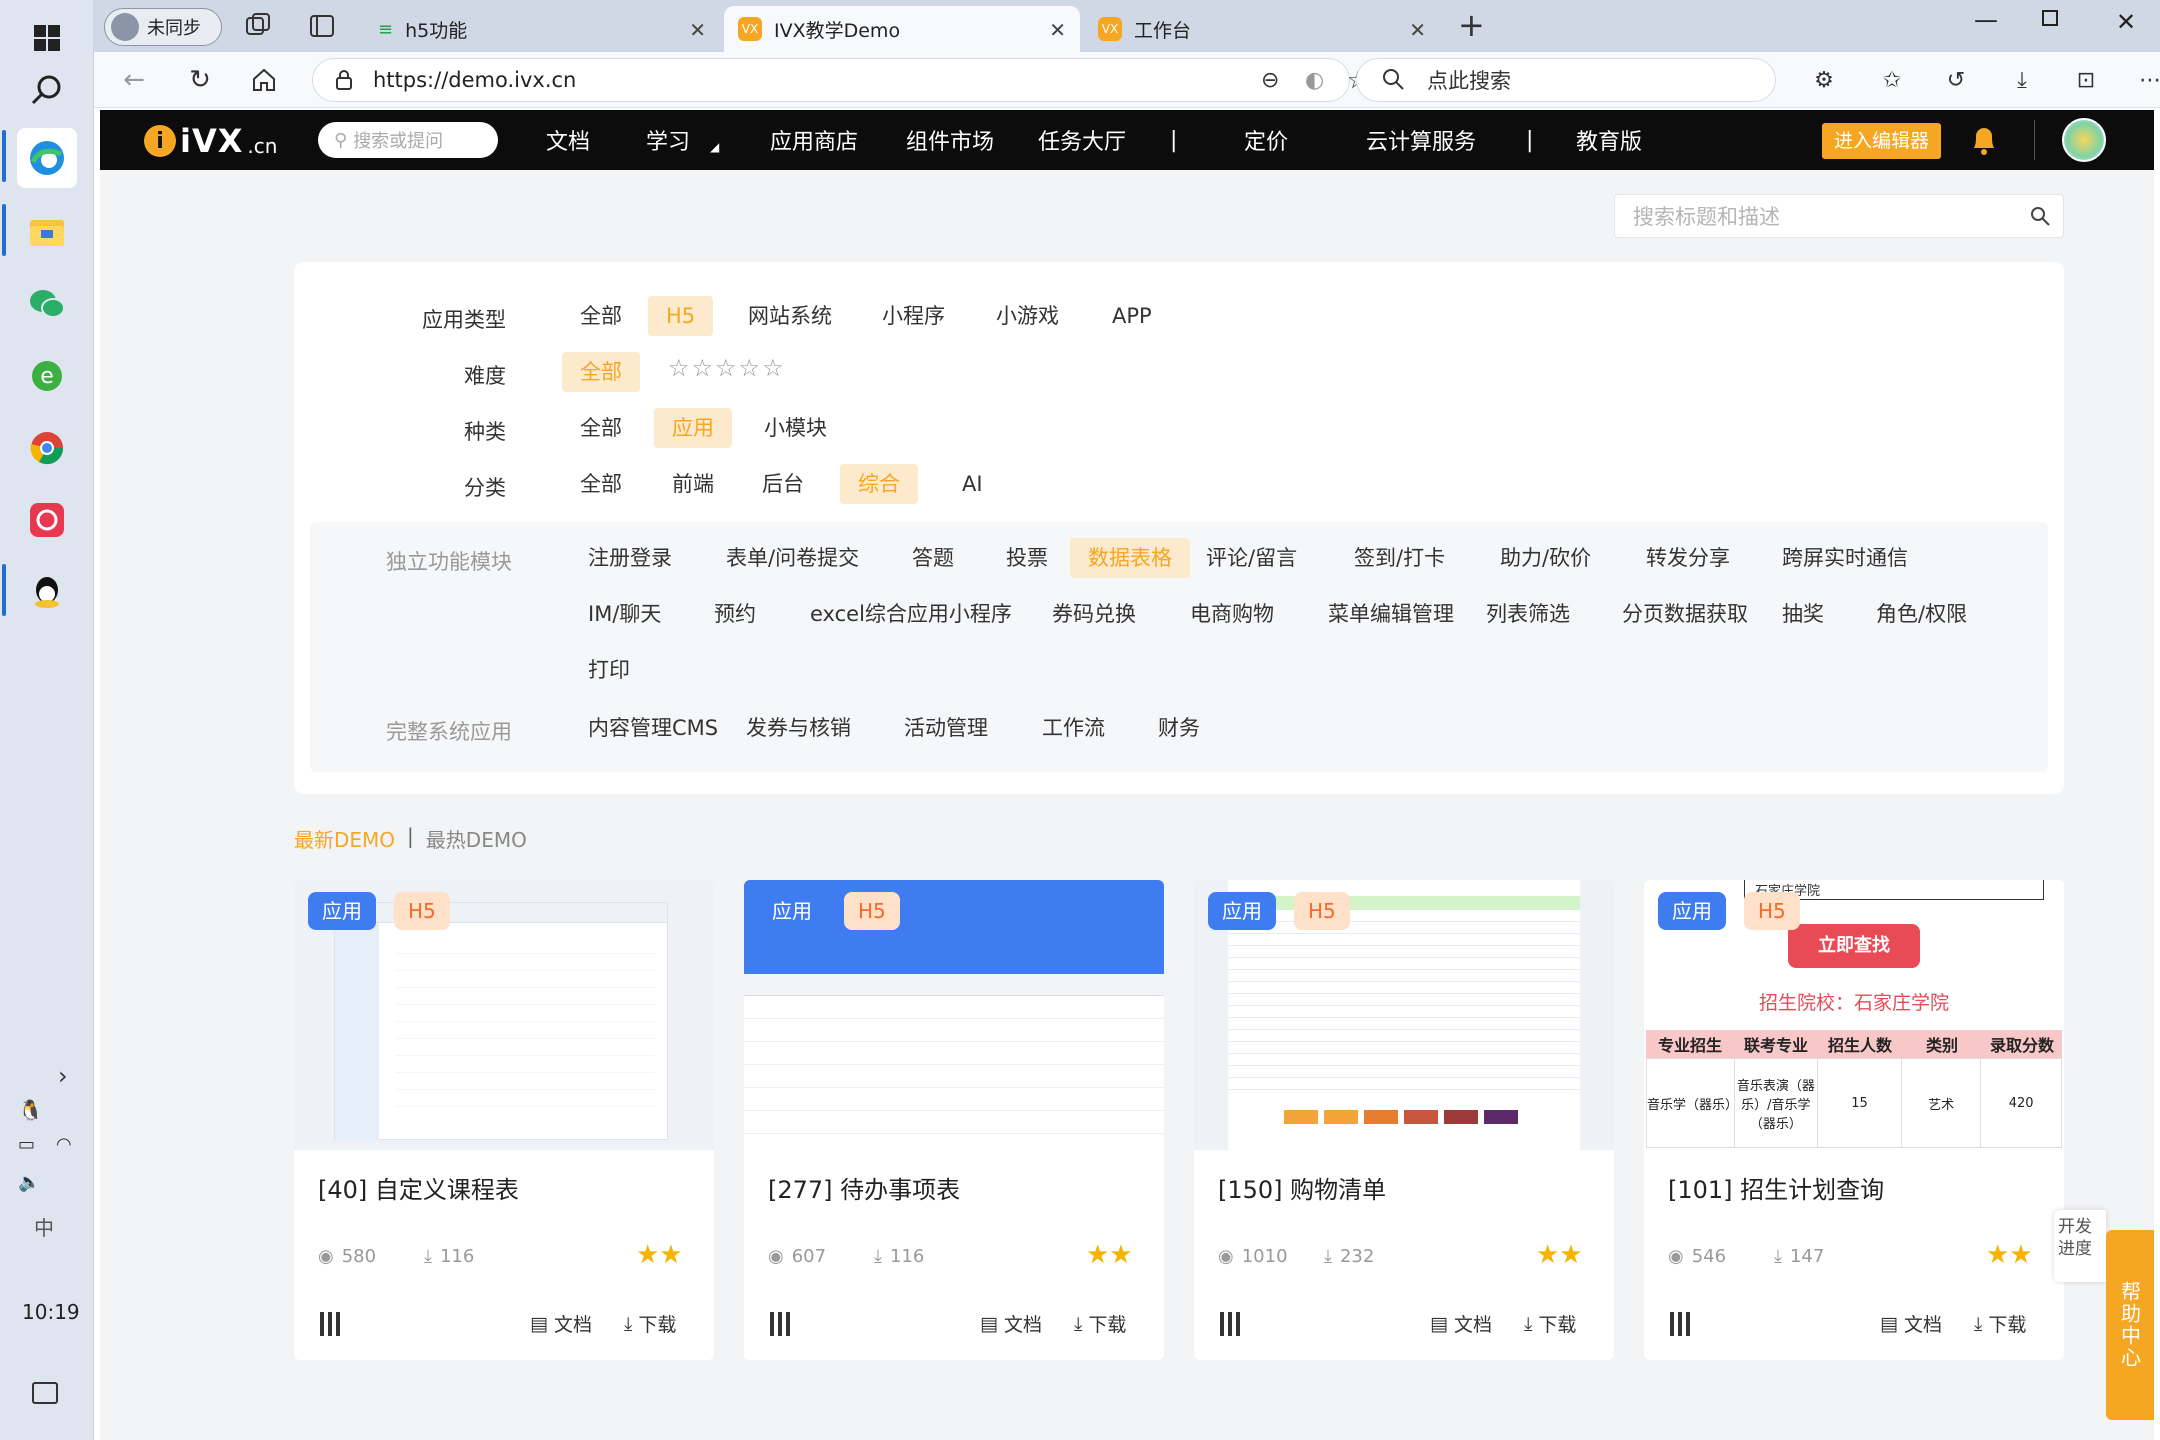 The height and width of the screenshot is (1440, 2160). I want to click on filter-category-all: 全部, so click(601, 484).